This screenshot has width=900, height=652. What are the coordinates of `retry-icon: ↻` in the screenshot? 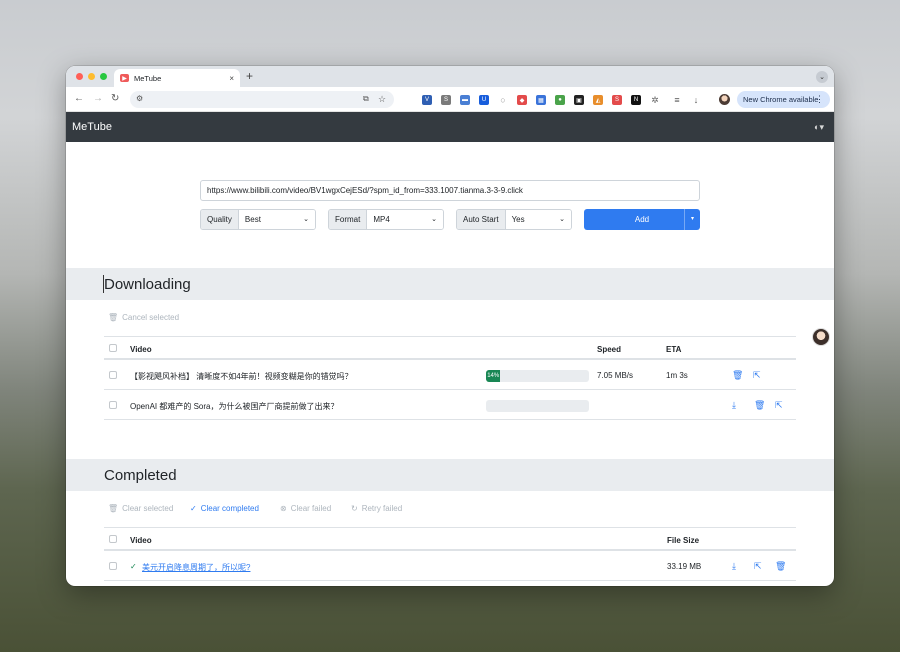 It's located at (354, 508).